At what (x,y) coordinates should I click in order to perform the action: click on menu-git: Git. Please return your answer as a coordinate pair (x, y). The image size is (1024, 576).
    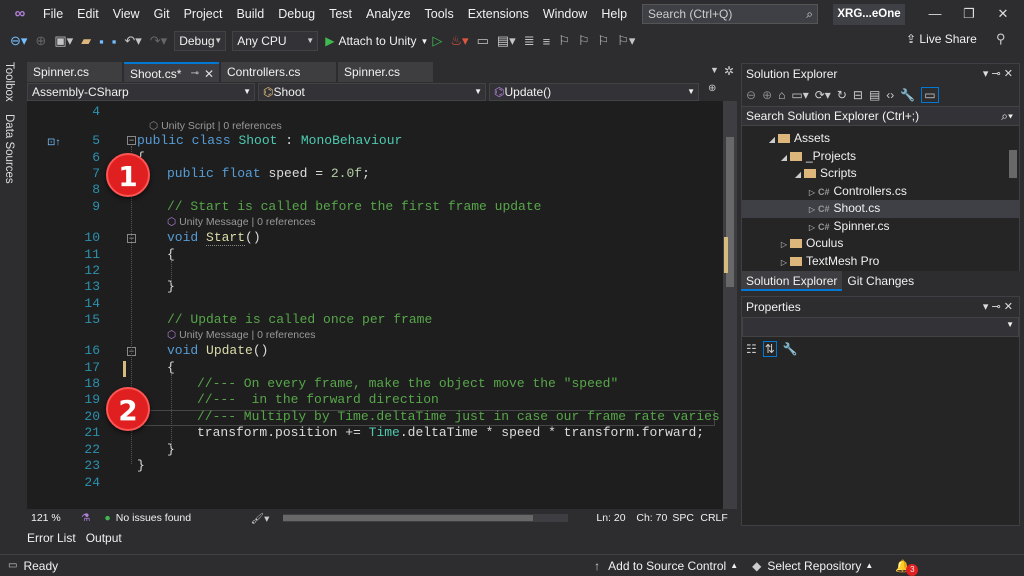
    Looking at the image, I should click on (162, 14).